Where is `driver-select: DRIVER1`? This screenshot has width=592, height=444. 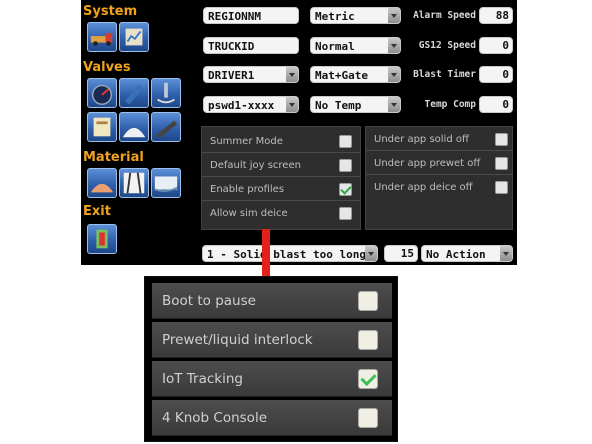
driver-select: DRIVER1 is located at coordinates (251, 74).